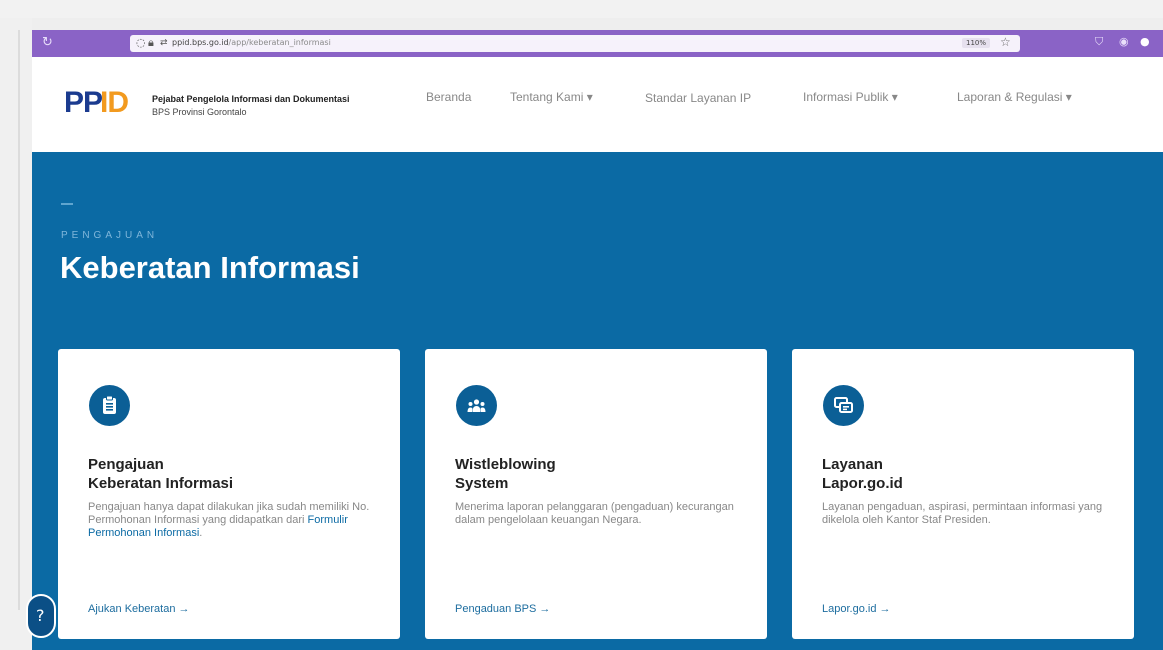 The width and height of the screenshot is (1163, 650). I want to click on account-icon: ◉, so click(1124, 41).